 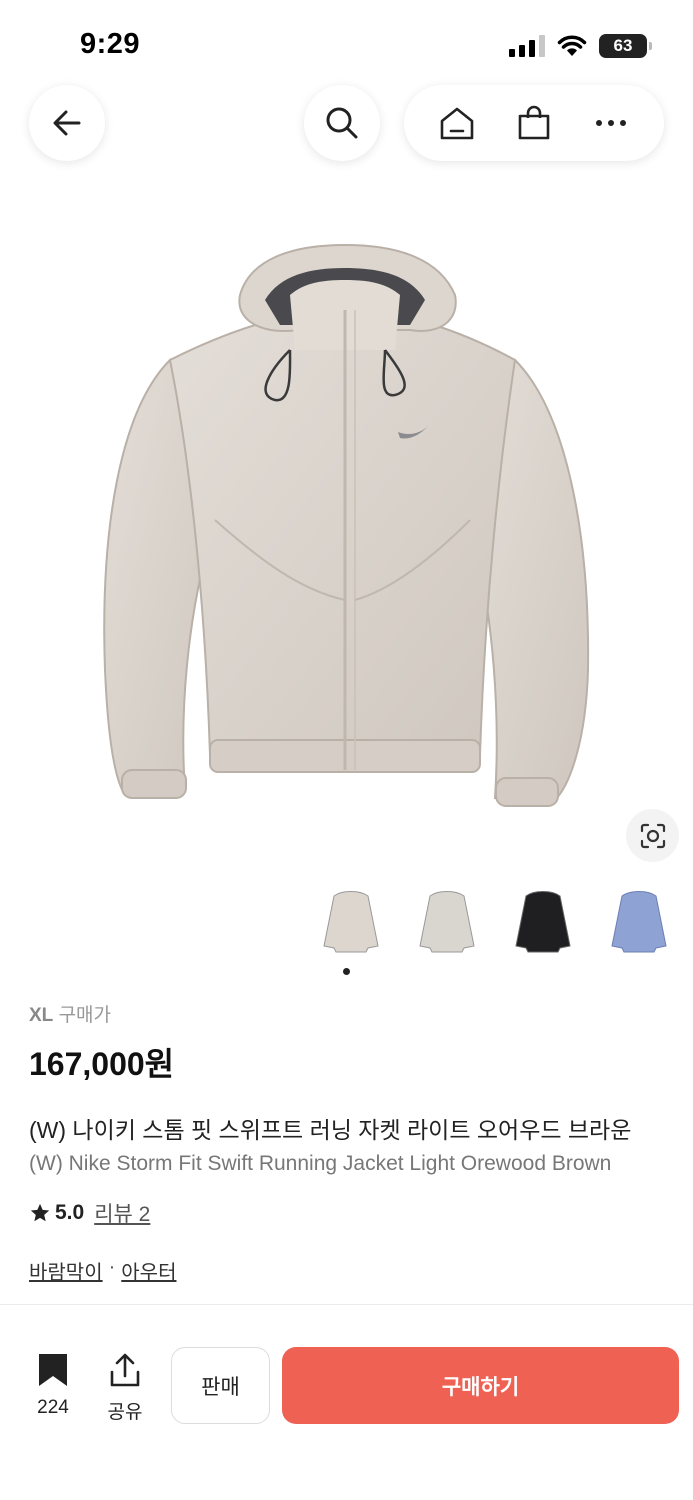 What do you see at coordinates (122, 1213) in the screenshot?
I see `reviews-link: 리뷰 2` at bounding box center [122, 1213].